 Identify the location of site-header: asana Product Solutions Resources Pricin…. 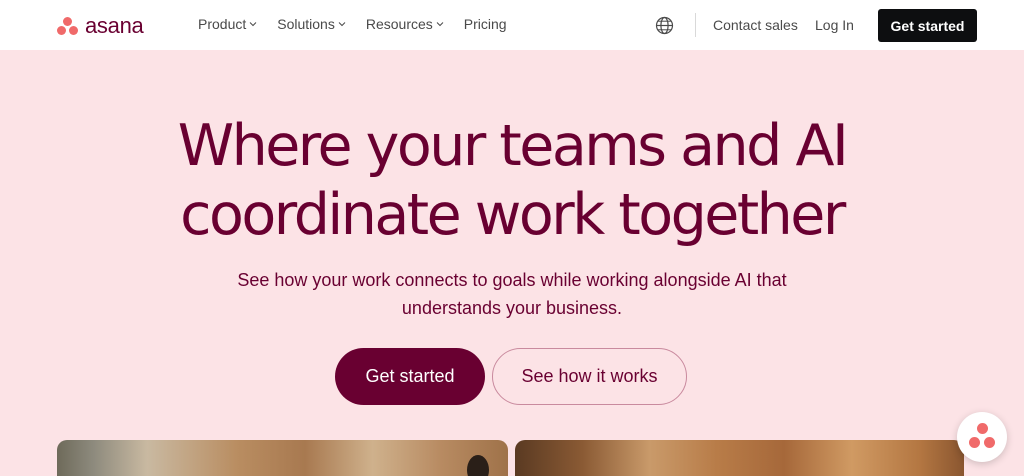
(512, 25).